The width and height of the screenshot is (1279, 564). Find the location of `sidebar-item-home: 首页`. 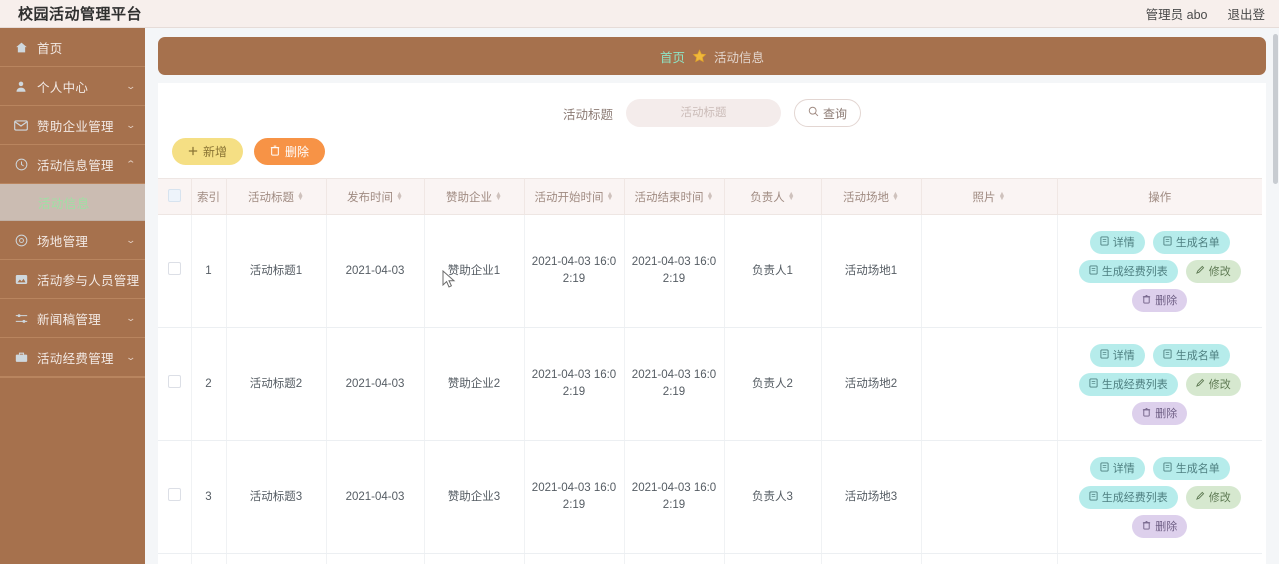

sidebar-item-home: 首页 is located at coordinates (72, 47).